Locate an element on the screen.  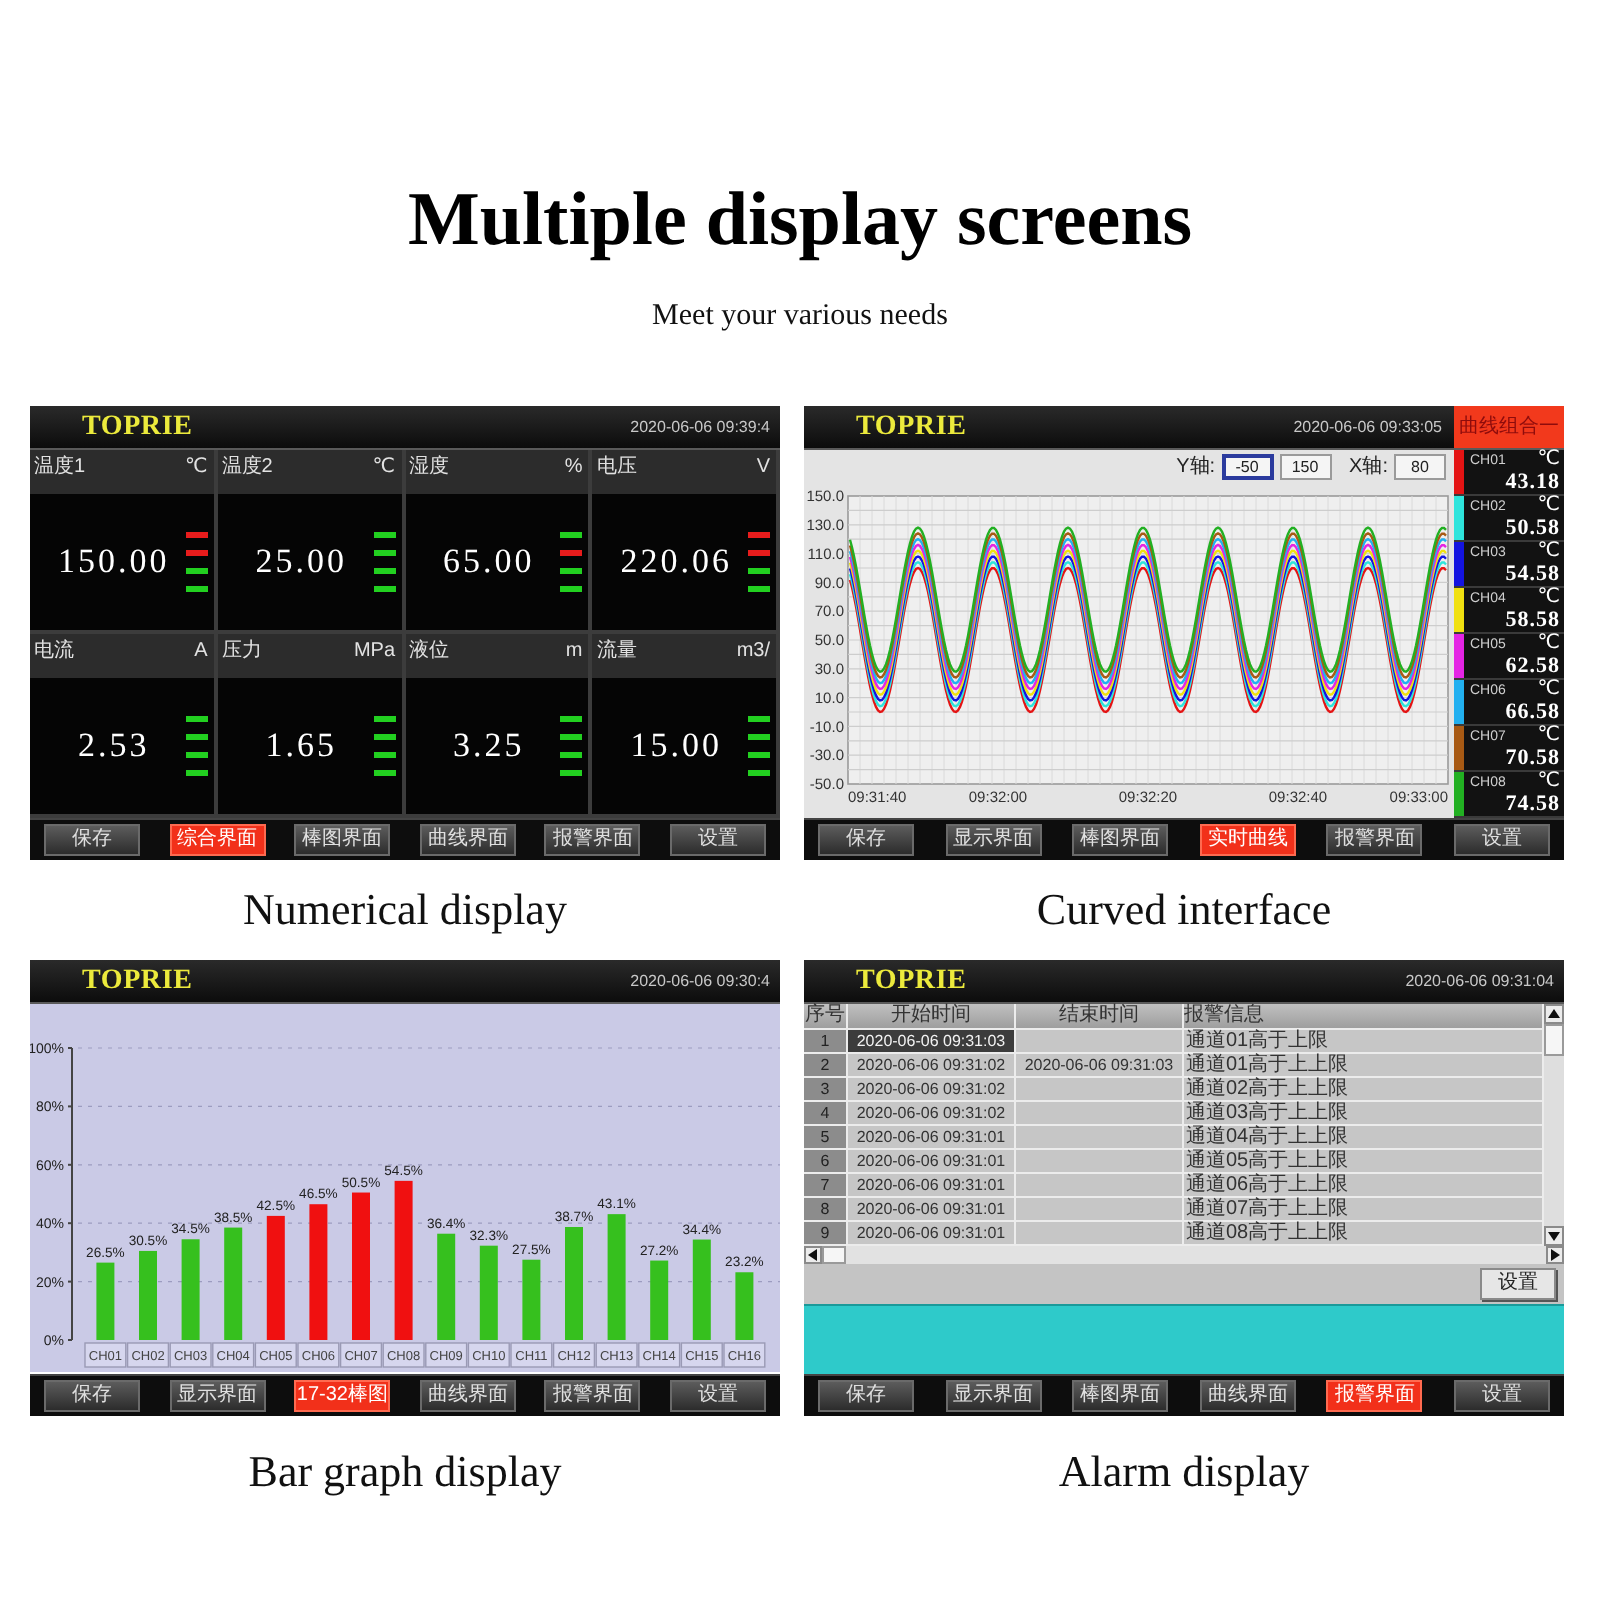
nav-button: 17-32棒图 is located at coordinates (342, 1396).